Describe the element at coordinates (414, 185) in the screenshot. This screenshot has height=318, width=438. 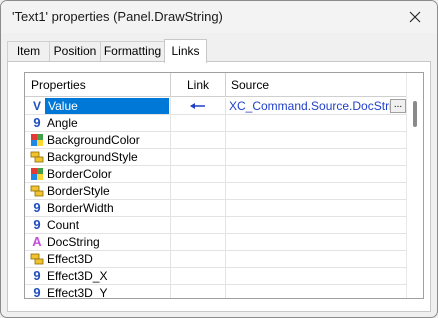
I see `vertical-scrollbar` at that location.